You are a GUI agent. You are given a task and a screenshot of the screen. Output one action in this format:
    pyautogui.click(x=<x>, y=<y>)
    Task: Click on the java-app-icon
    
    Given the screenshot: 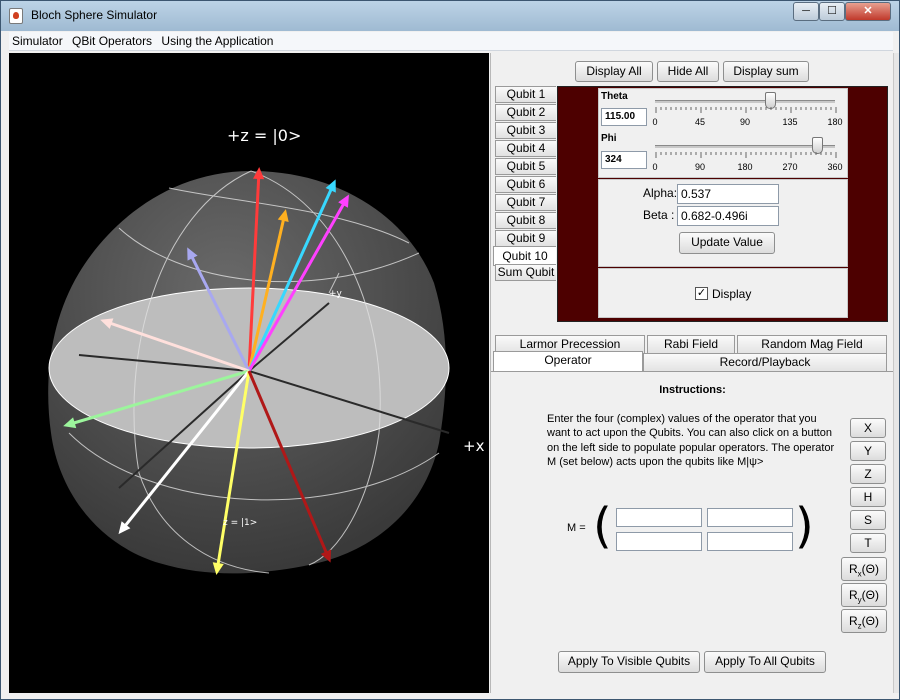 What is the action you would take?
    pyautogui.click(x=16, y=16)
    